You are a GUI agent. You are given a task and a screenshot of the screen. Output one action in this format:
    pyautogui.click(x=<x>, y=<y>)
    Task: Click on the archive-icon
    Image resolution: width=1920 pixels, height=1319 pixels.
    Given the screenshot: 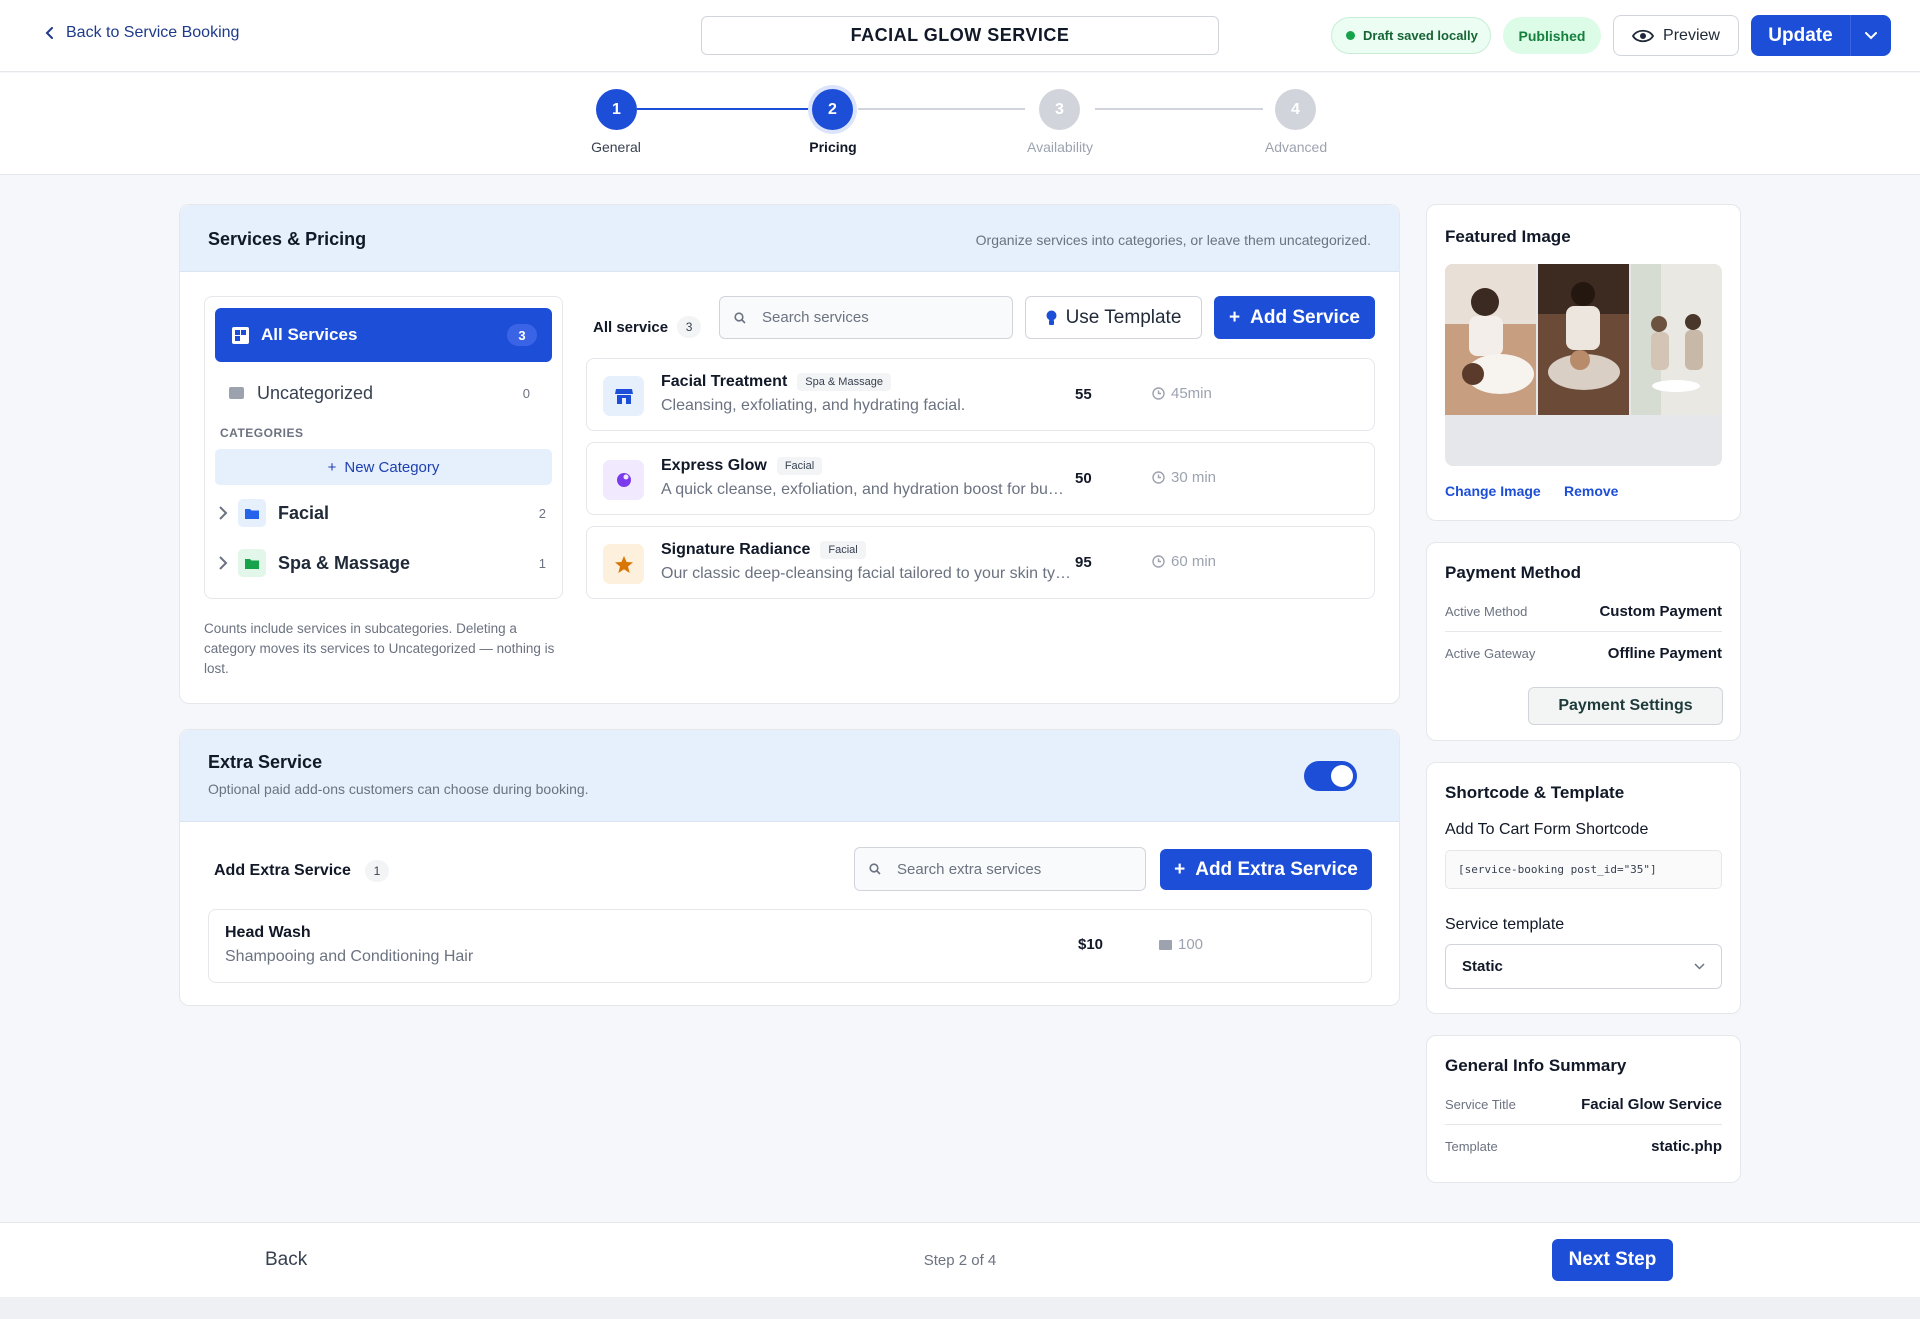 What is the action you would take?
    pyautogui.click(x=236, y=393)
    